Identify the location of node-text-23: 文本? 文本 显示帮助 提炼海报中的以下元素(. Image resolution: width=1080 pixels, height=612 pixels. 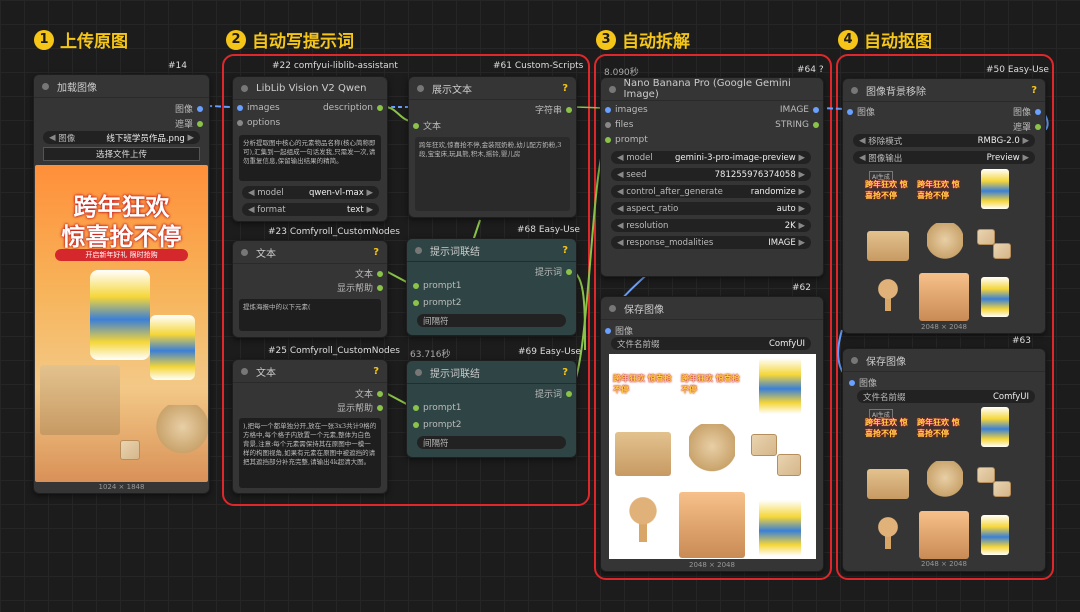
(310, 289).